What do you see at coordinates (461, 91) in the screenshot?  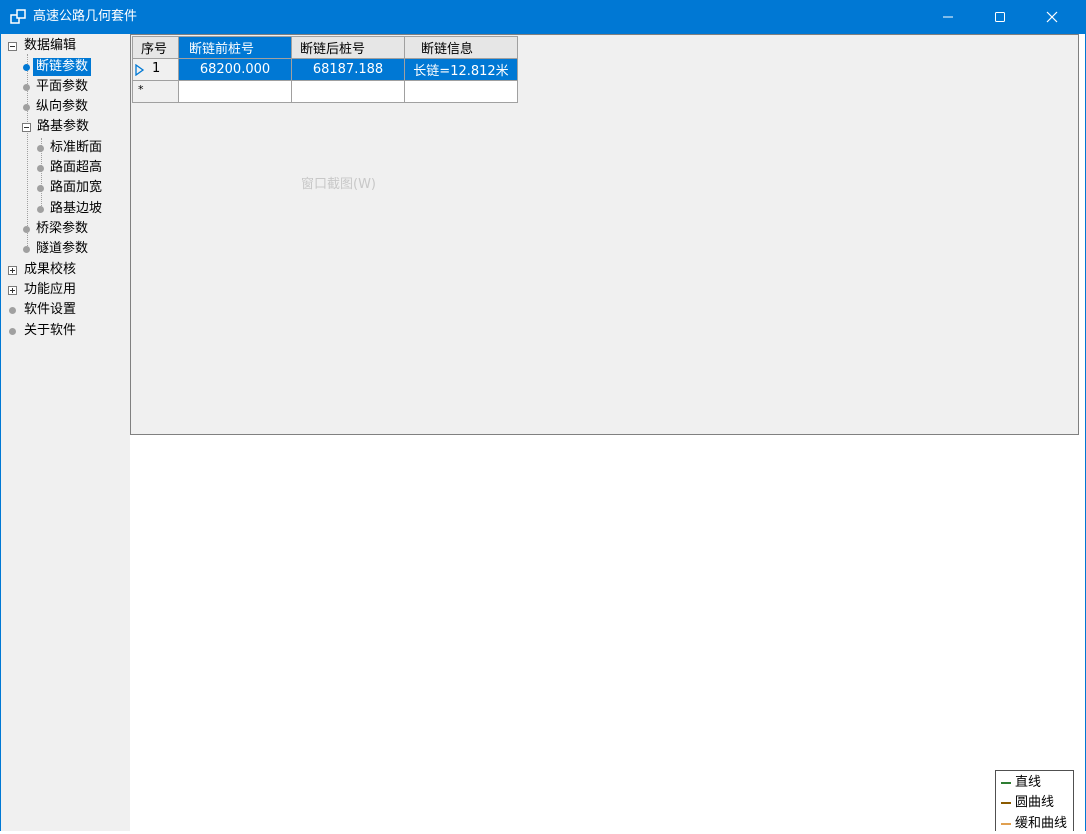 I see `cell-info` at bounding box center [461, 91].